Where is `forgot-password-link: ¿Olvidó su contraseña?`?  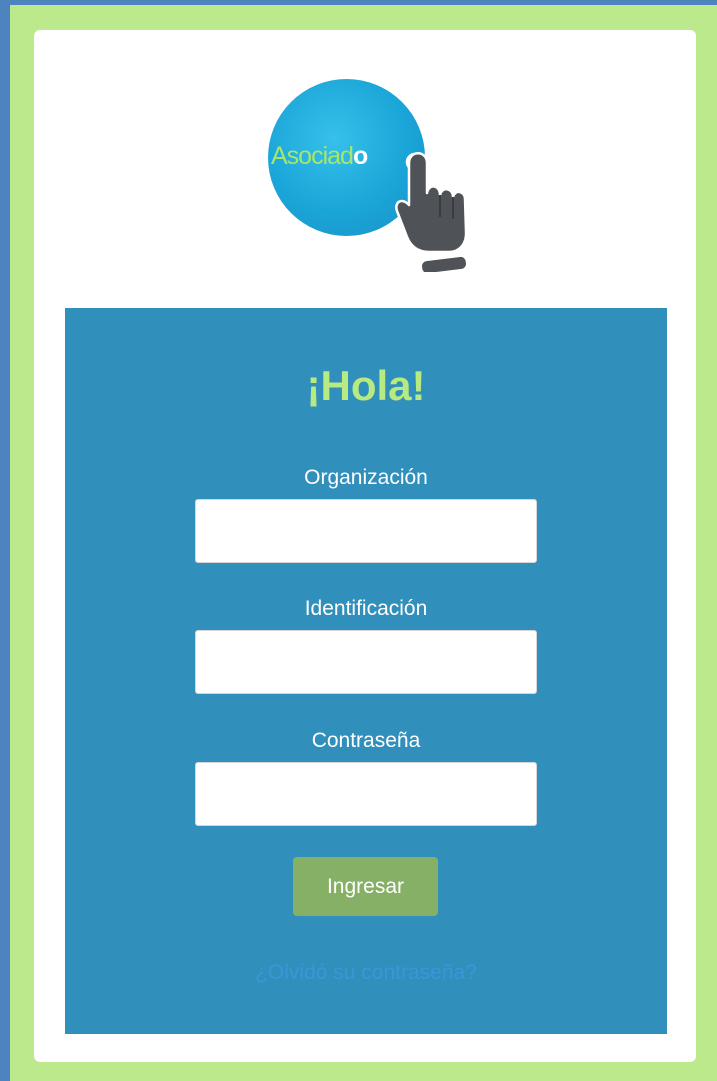 forgot-password-link: ¿Olvidó su contraseña? is located at coordinates (366, 973).